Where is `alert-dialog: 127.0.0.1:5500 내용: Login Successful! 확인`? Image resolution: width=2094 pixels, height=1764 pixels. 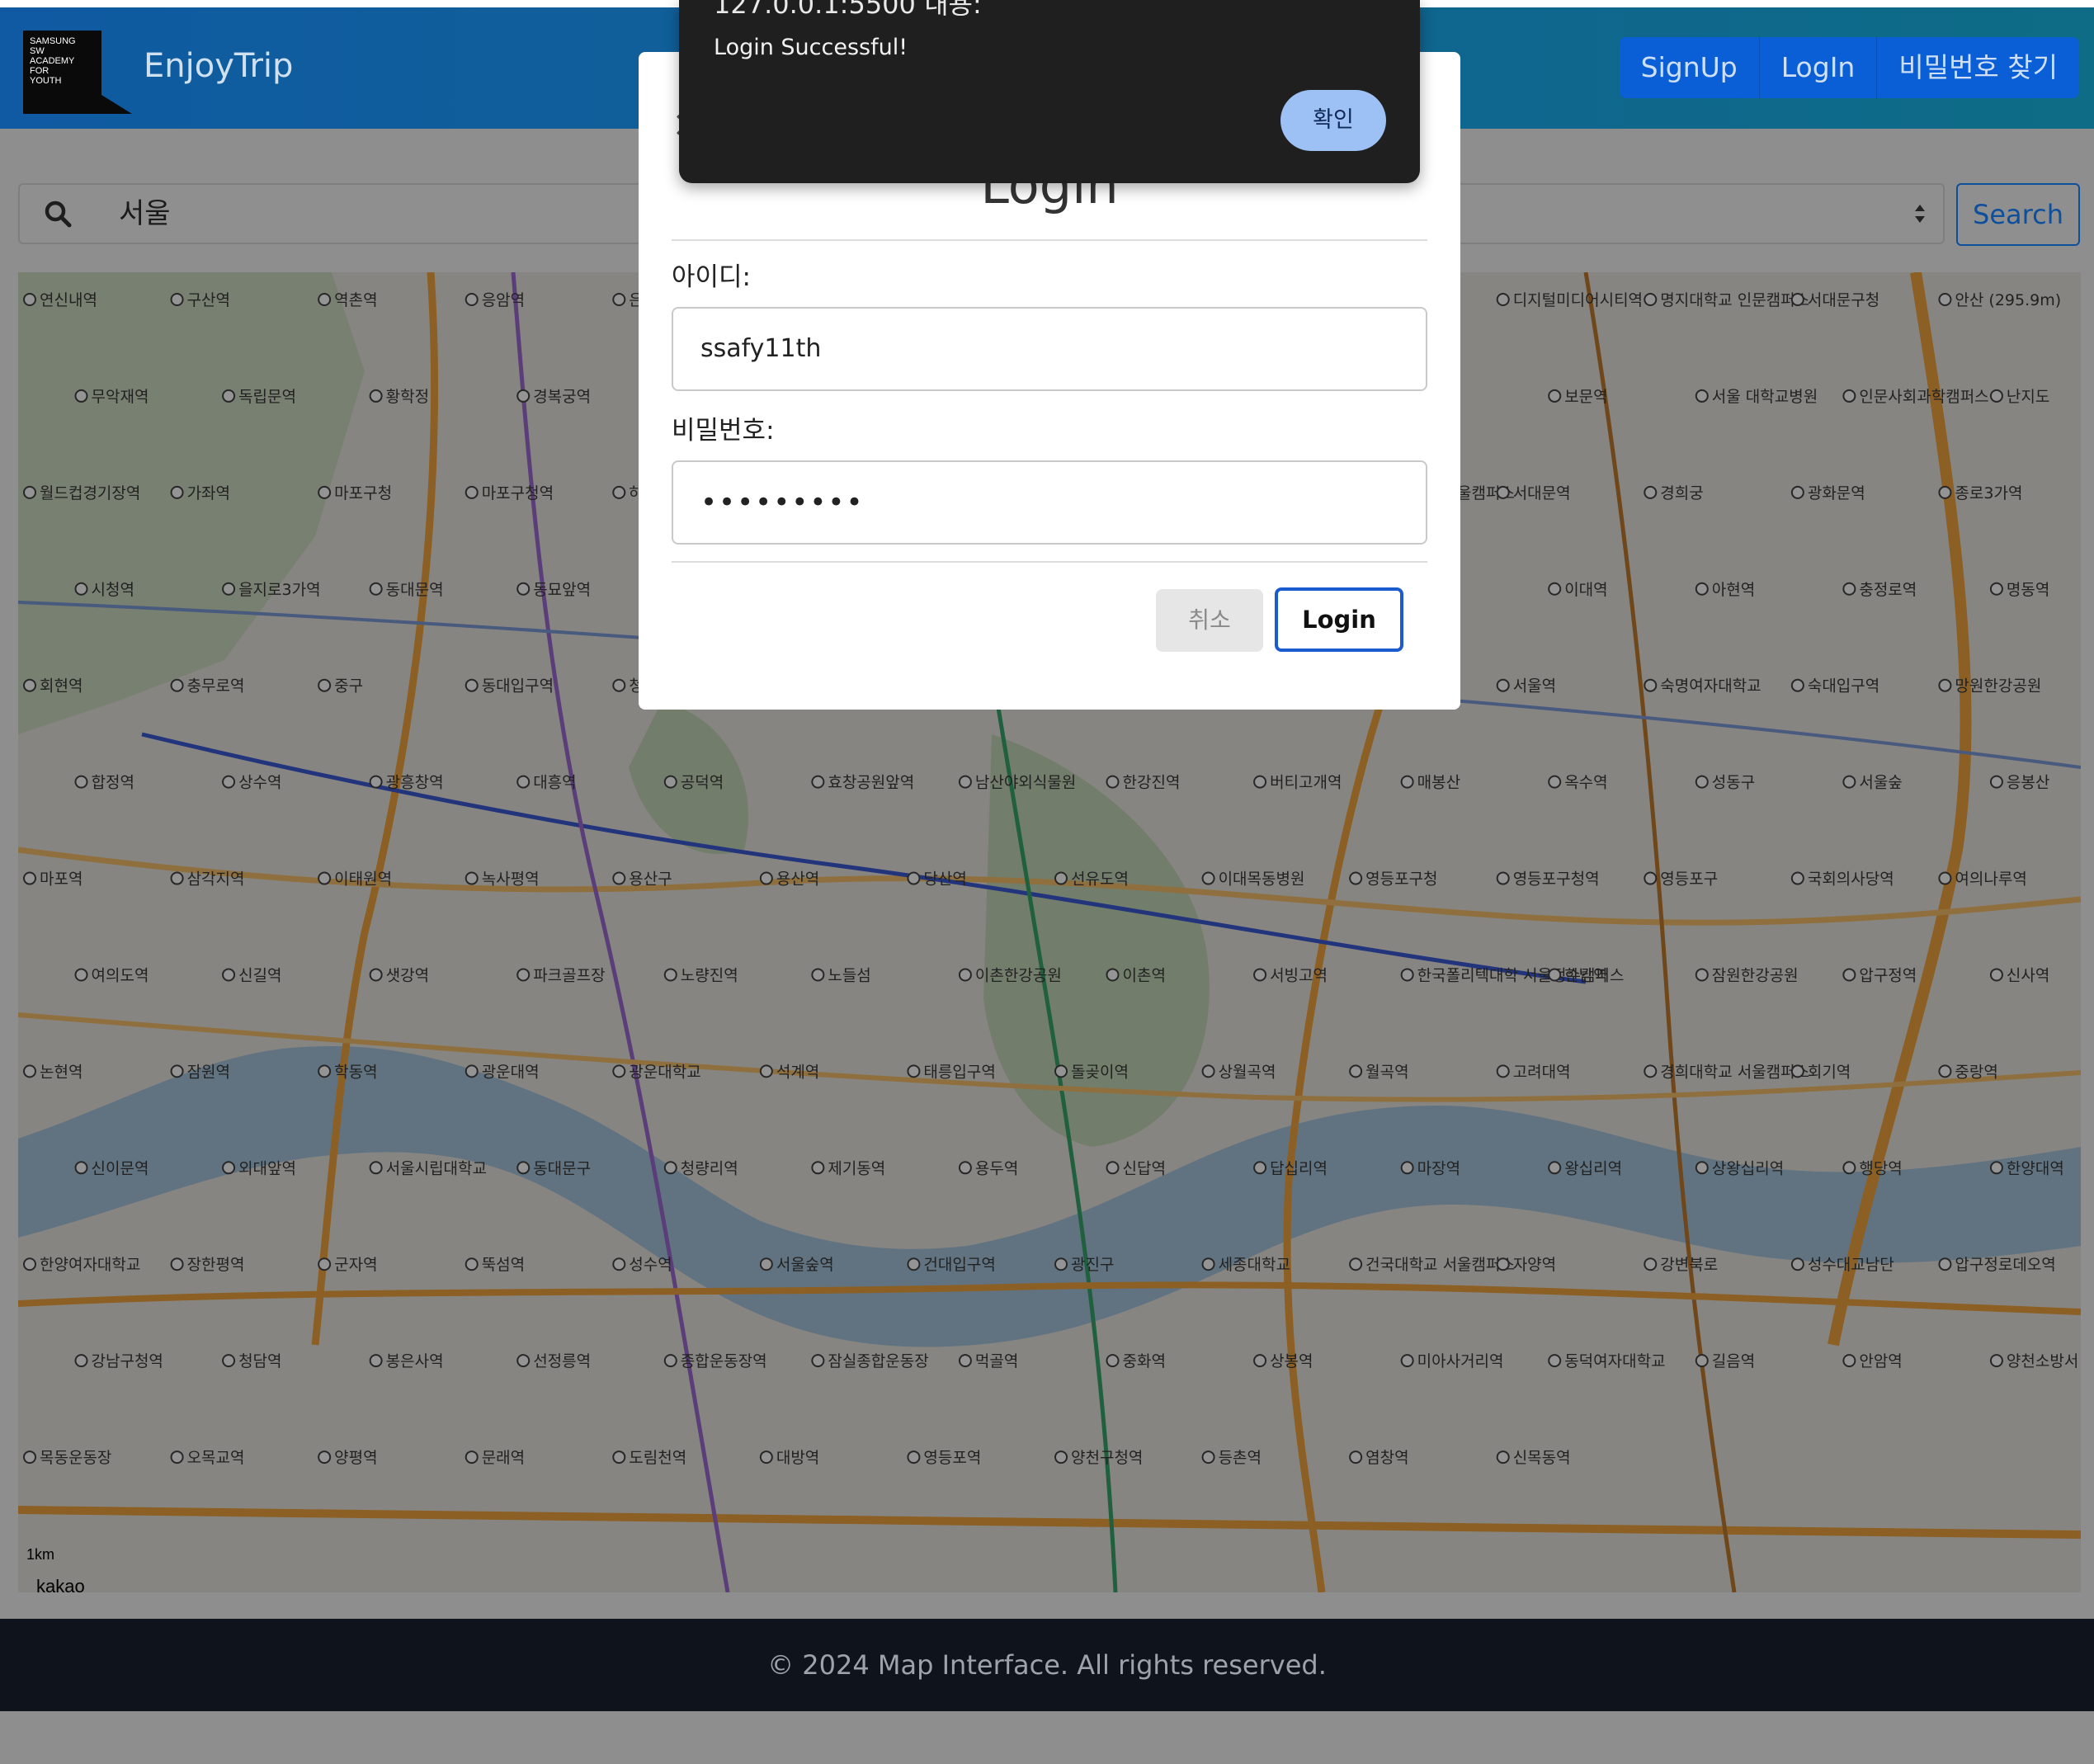 alert-dialog: 127.0.0.1:5500 내용: Login Successful! 확인 is located at coordinates (1049, 91).